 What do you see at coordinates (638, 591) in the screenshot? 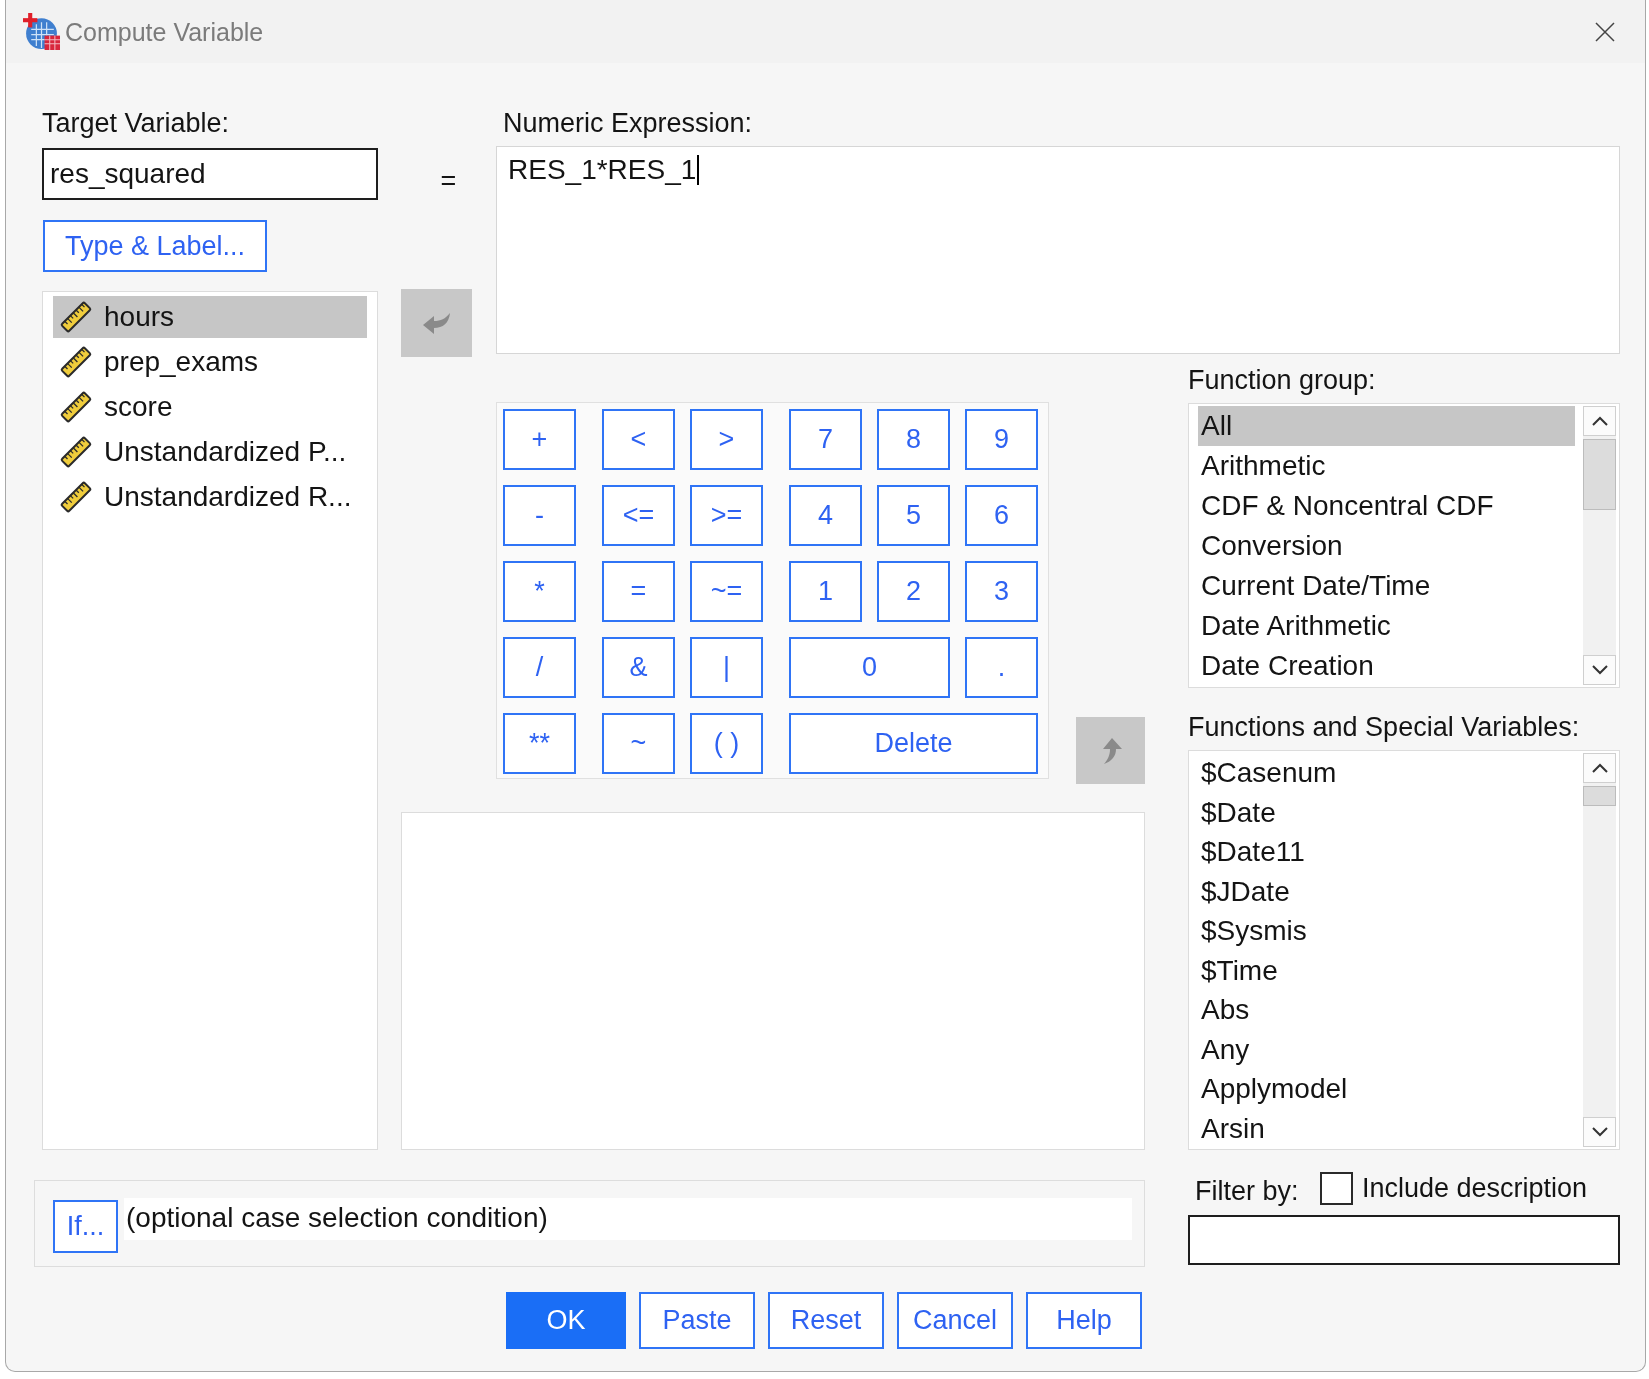
I see `keypad-key: =` at bounding box center [638, 591].